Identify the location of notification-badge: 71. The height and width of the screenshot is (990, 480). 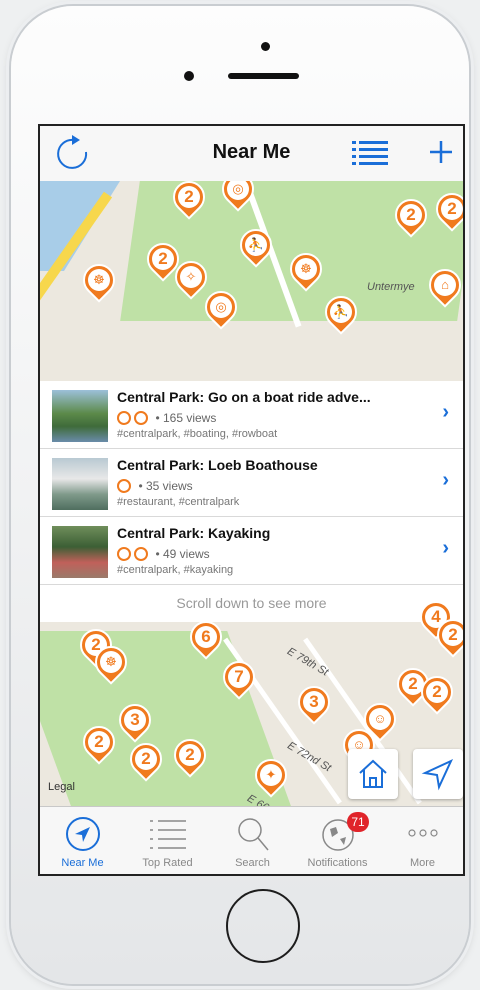
(358, 822).